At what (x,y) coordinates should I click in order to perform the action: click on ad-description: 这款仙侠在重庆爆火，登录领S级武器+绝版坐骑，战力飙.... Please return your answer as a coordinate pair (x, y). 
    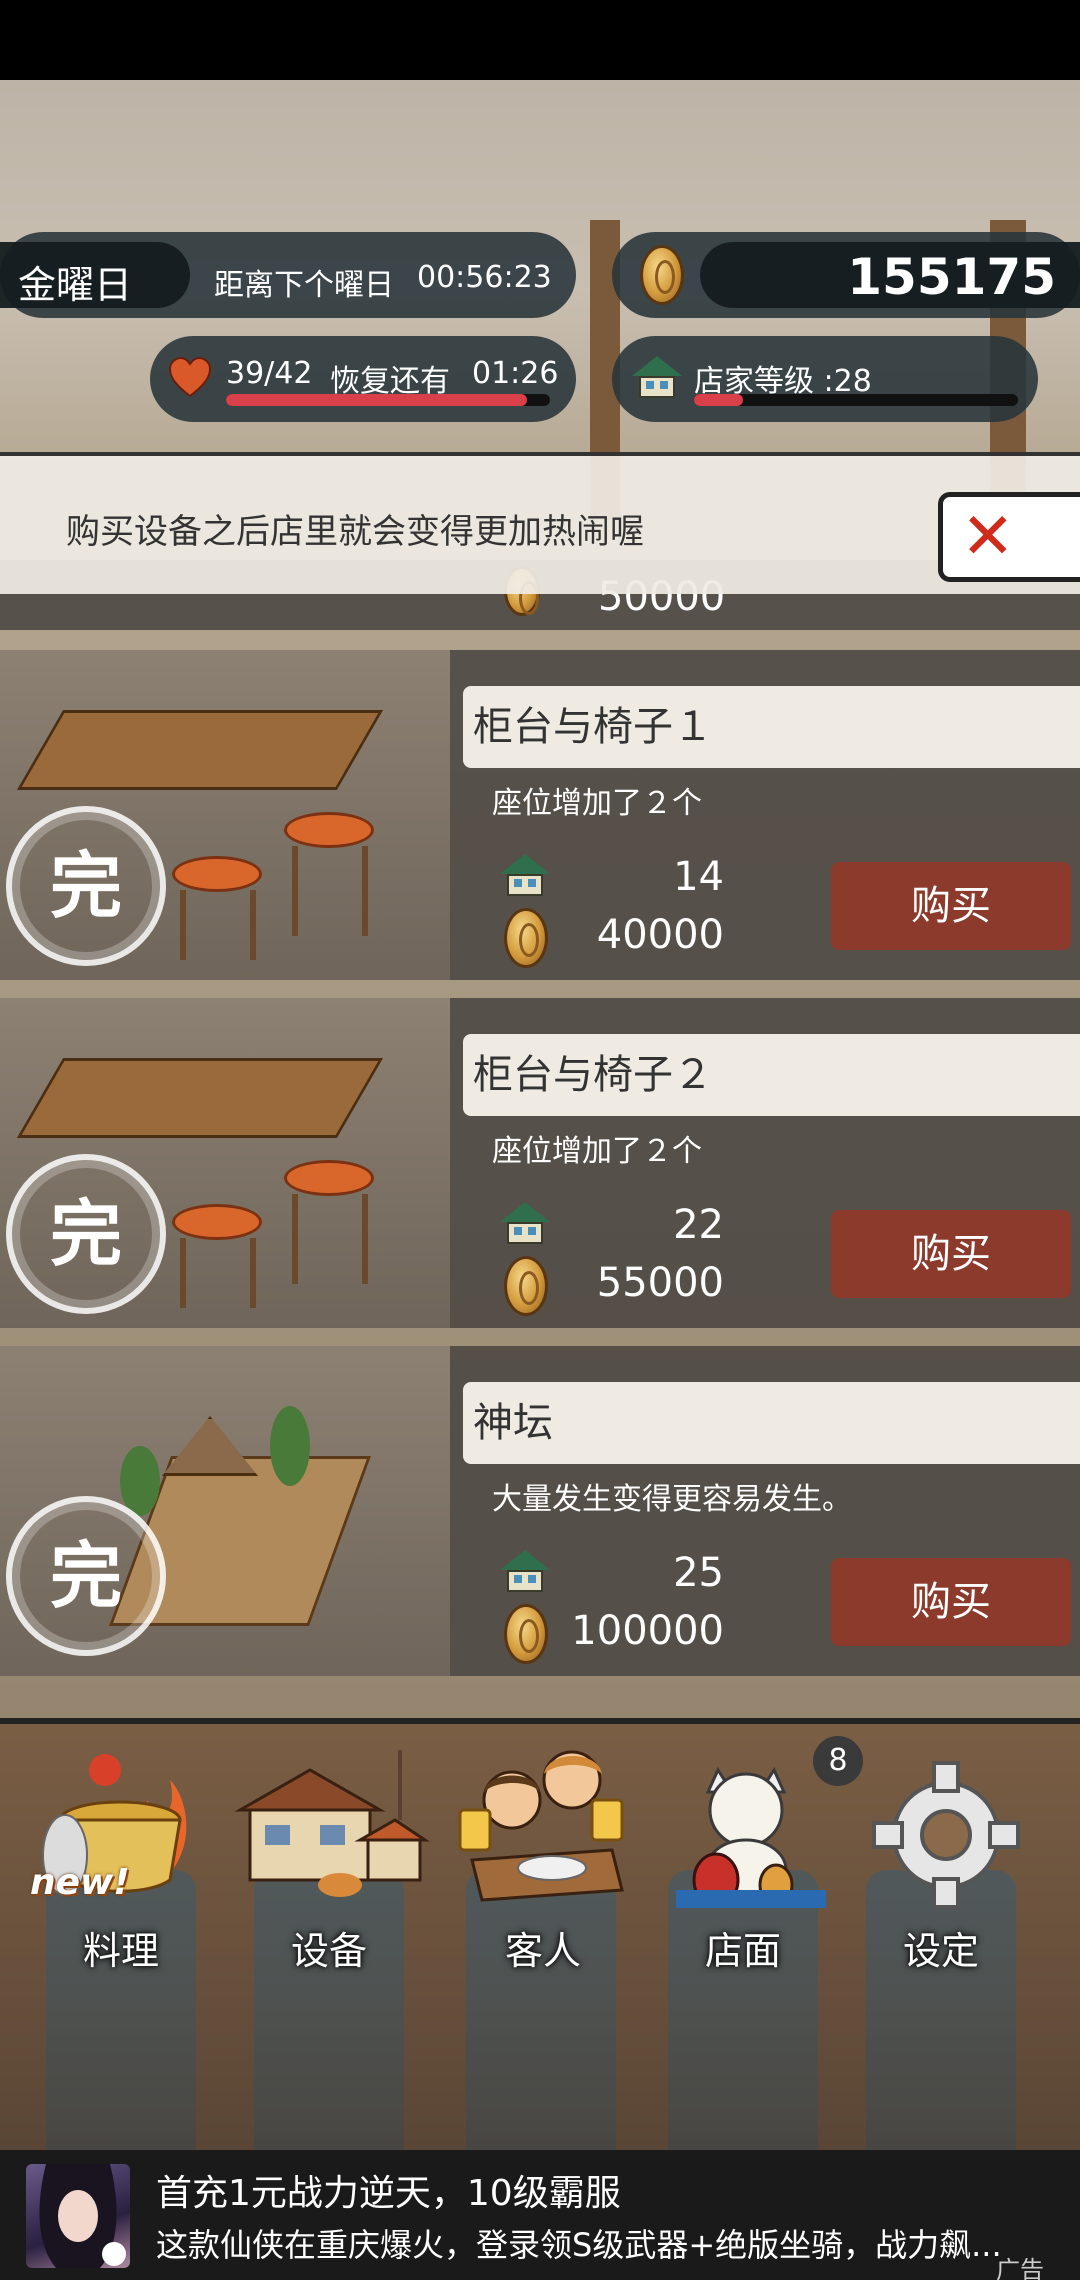
    Looking at the image, I should click on (579, 2245).